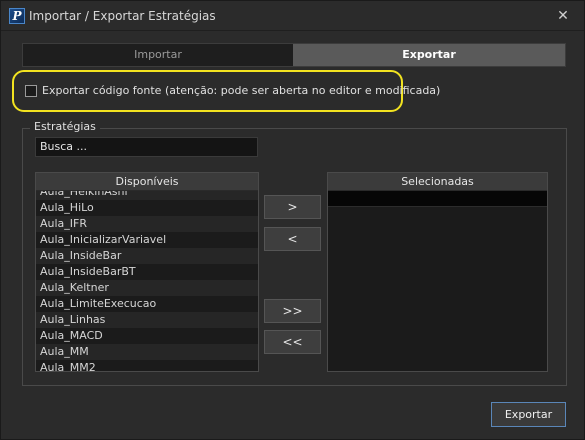 The height and width of the screenshot is (440, 585). I want to click on list-item: Aula_Linhas, so click(147, 320).